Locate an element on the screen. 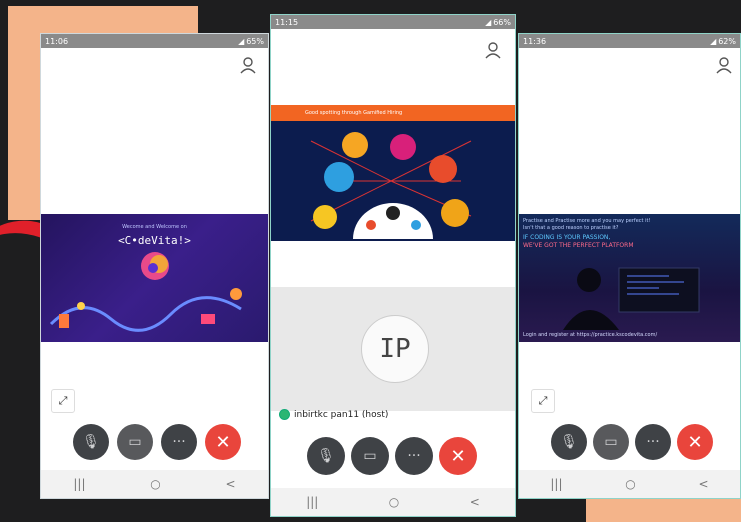  avatar: IP is located at coordinates (395, 349).